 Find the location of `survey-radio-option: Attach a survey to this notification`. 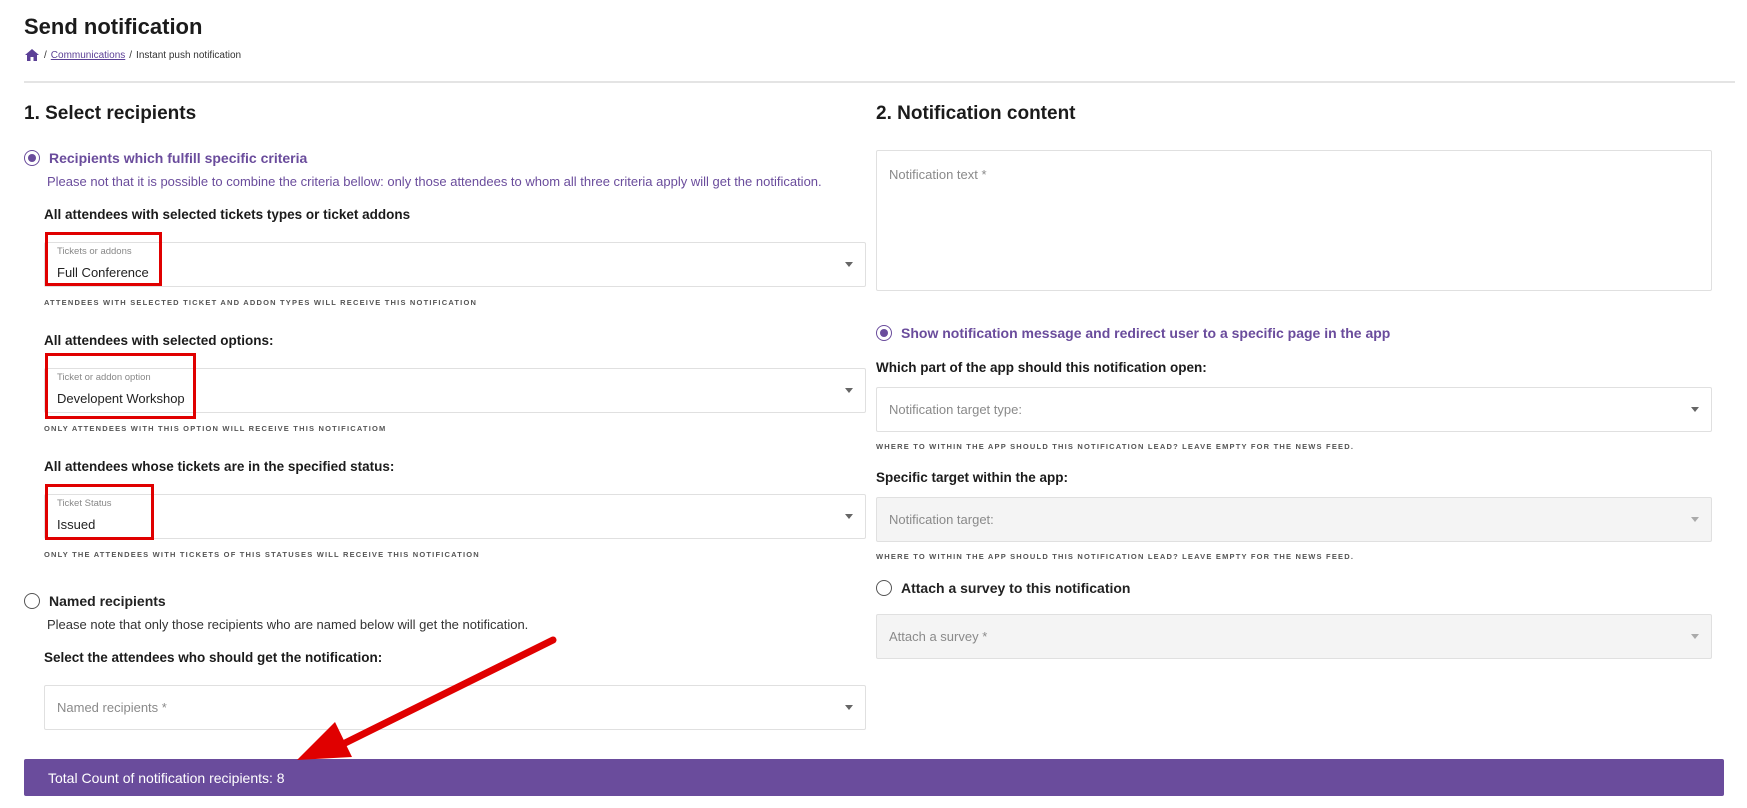

survey-radio-option: Attach a survey to this notification is located at coordinates (1003, 588).